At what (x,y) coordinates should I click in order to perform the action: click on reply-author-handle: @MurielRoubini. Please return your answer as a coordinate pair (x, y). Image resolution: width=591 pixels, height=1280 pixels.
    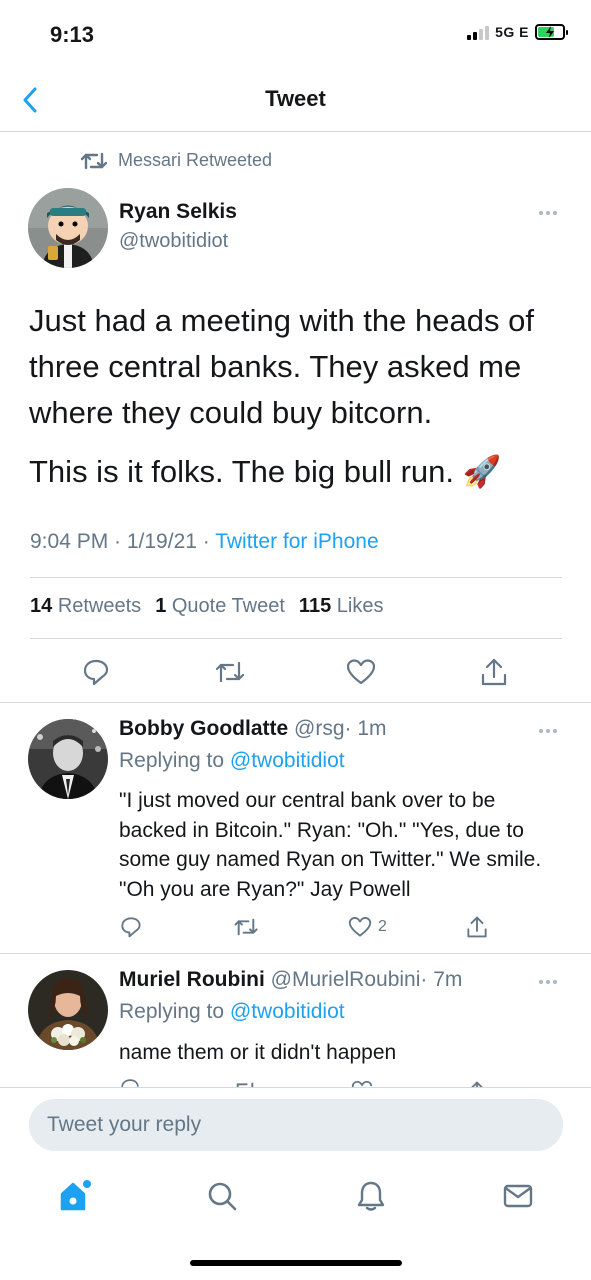
    Looking at the image, I should click on (346, 979).